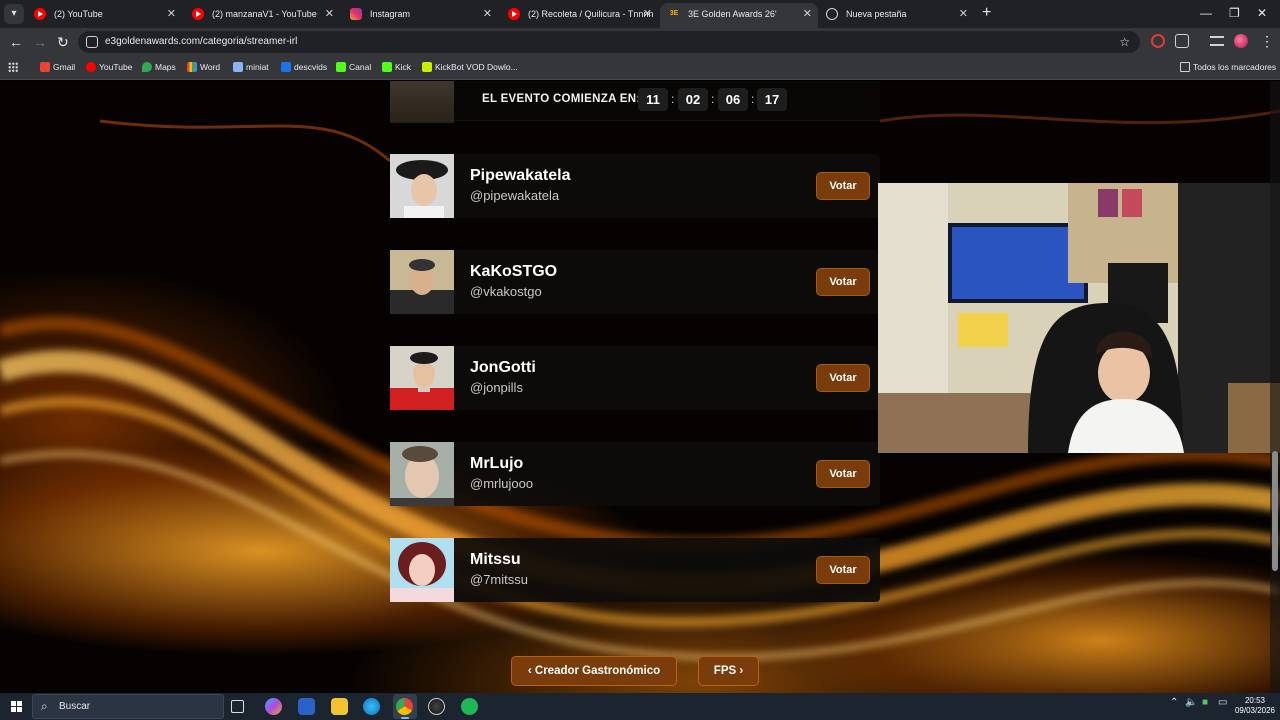 The width and height of the screenshot is (1280, 720). Describe the element at coordinates (1222, 702) in the screenshot. I see `network-icon: ▭` at that location.